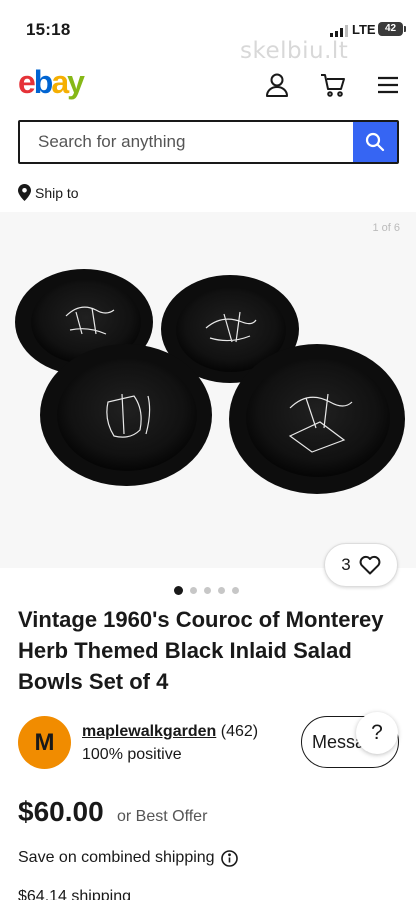 The image size is (416, 900). What do you see at coordinates (48, 29) in the screenshot?
I see `status-time: 15:18` at bounding box center [48, 29].